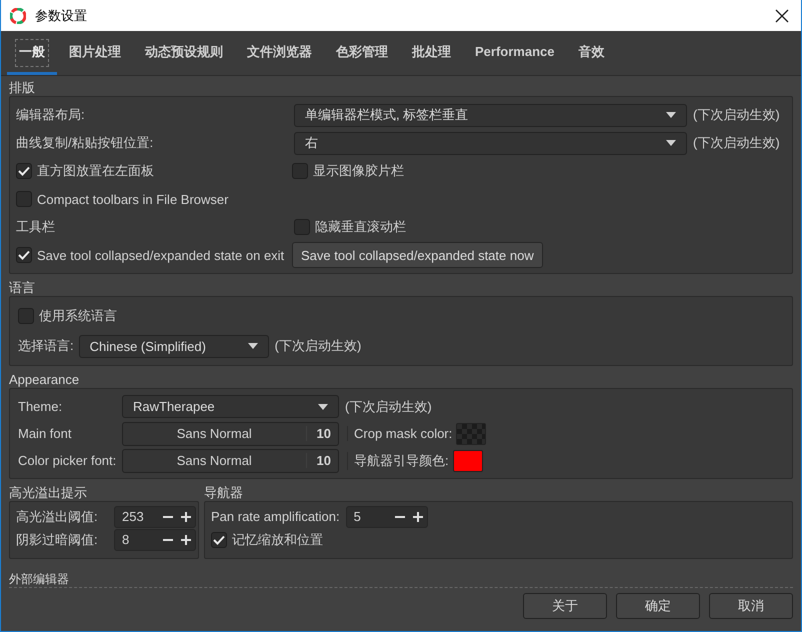  What do you see at coordinates (48, 493) in the screenshot?
I see `section-title: 高光溢出提示` at bounding box center [48, 493].